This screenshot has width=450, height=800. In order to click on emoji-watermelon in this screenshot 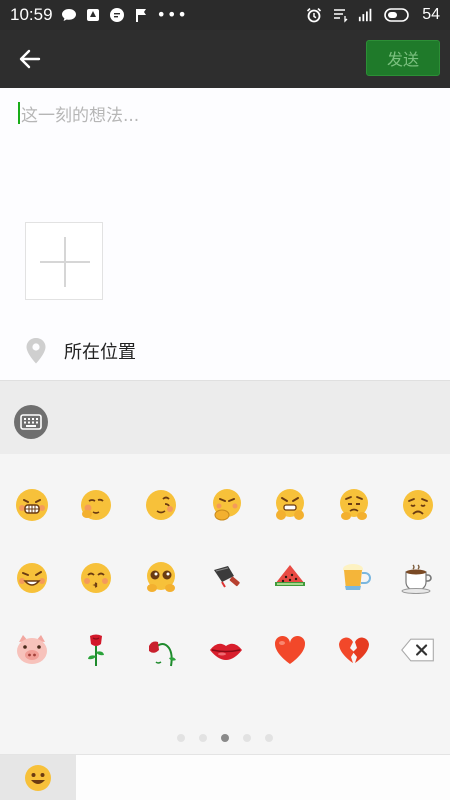, I will do `click(290, 578)`.